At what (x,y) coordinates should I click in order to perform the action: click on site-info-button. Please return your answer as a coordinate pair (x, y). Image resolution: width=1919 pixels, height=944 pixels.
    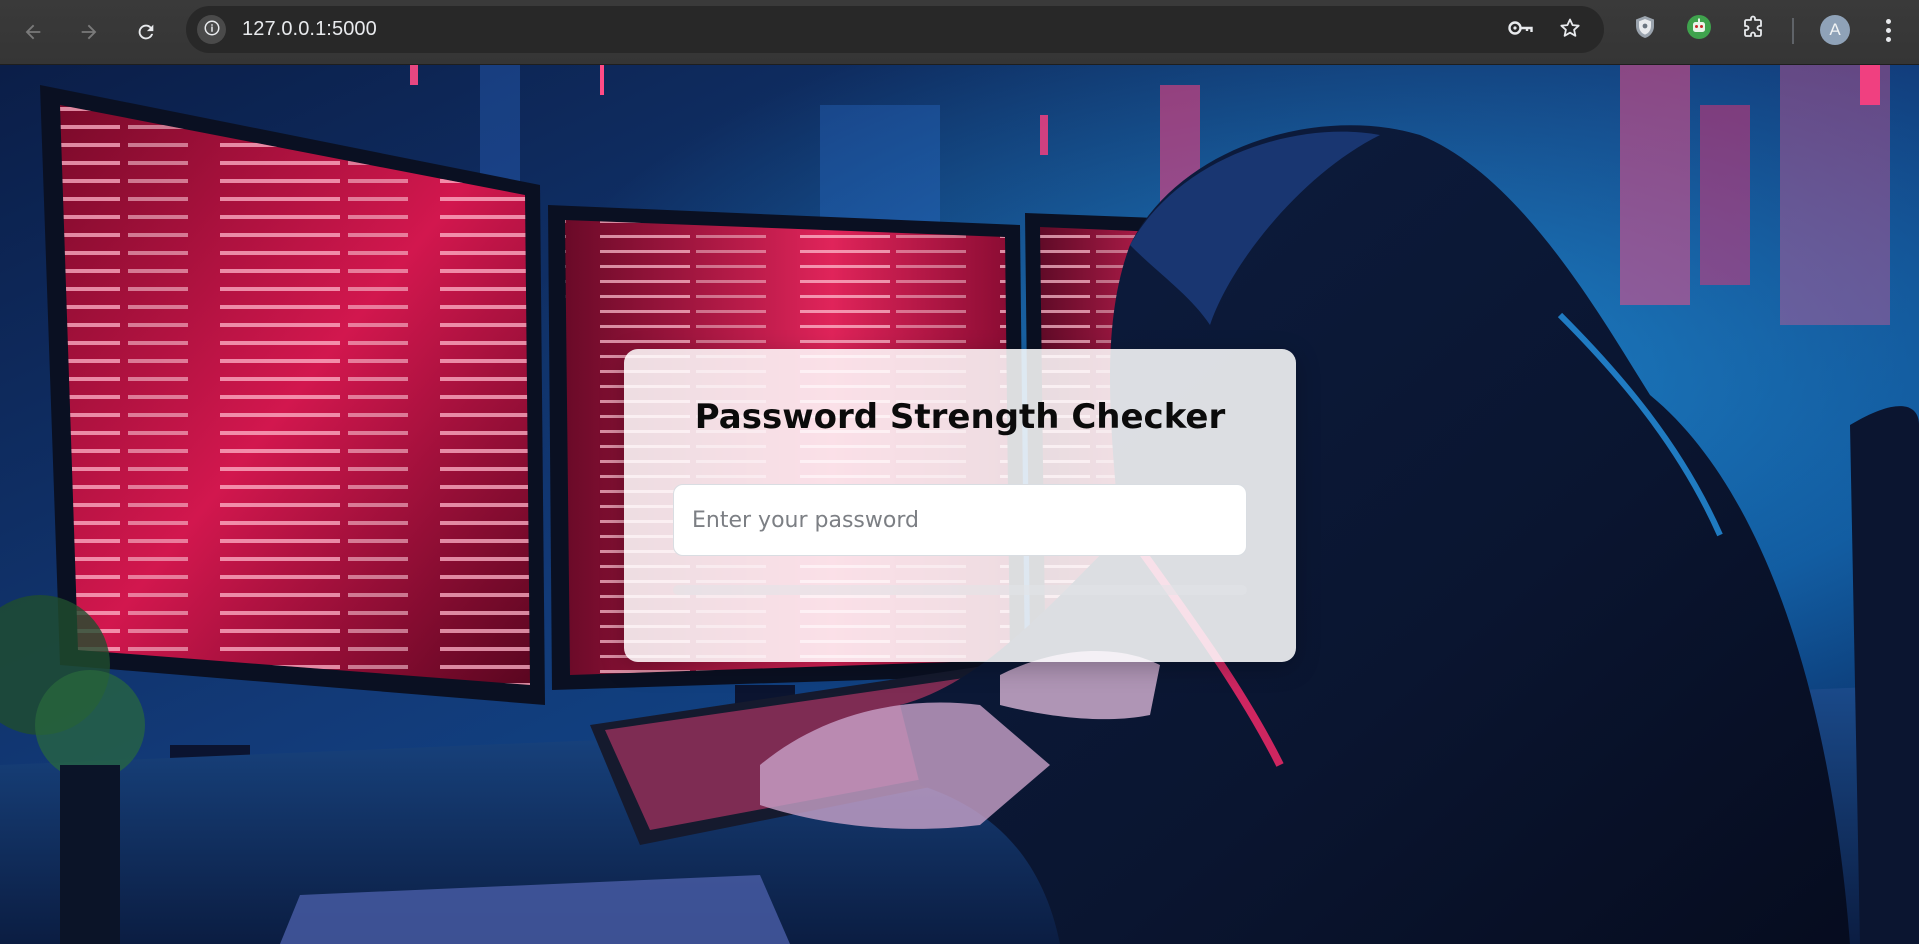
    Looking at the image, I should click on (211, 29).